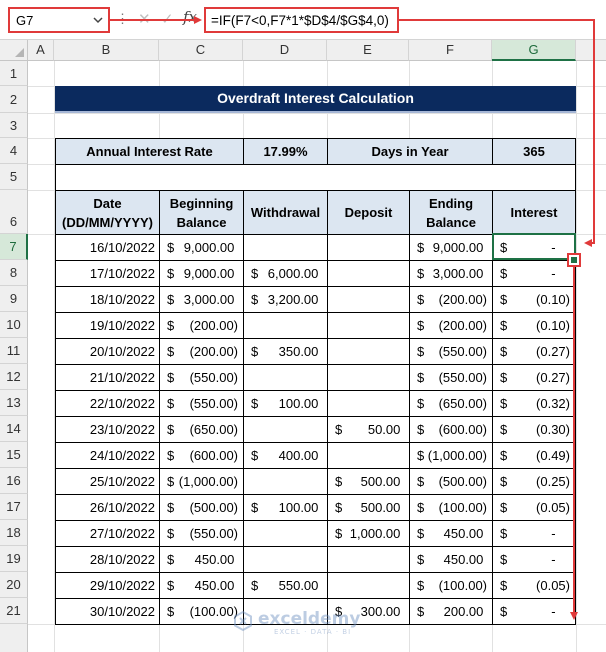  I want to click on cell-beginning: $ (500.00), so click(201, 507).